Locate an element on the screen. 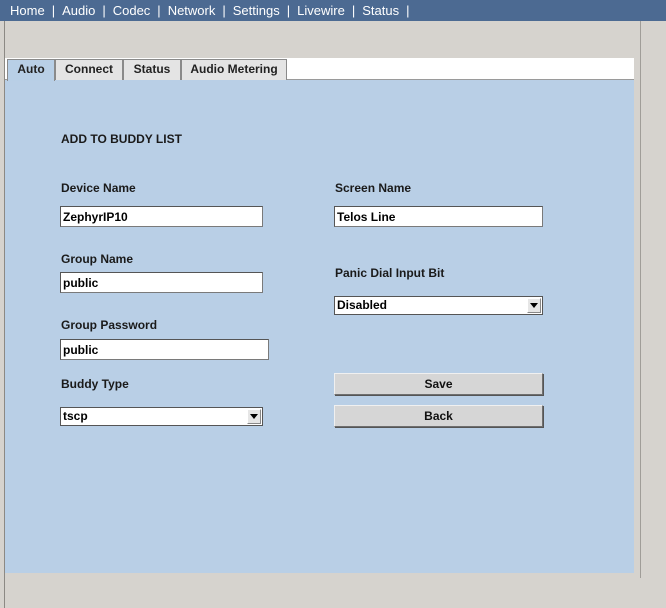  screen-name-label: Screen Name is located at coordinates (373, 188).